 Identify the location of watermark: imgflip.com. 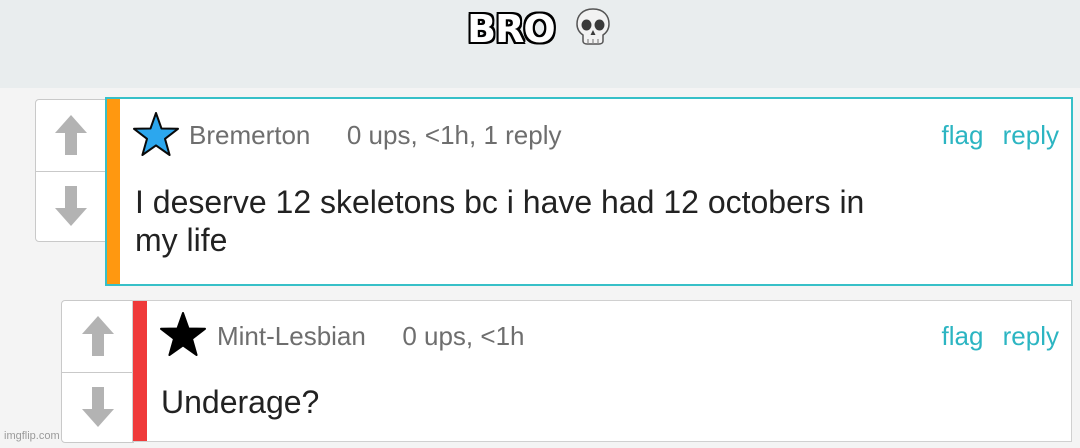
(32, 436).